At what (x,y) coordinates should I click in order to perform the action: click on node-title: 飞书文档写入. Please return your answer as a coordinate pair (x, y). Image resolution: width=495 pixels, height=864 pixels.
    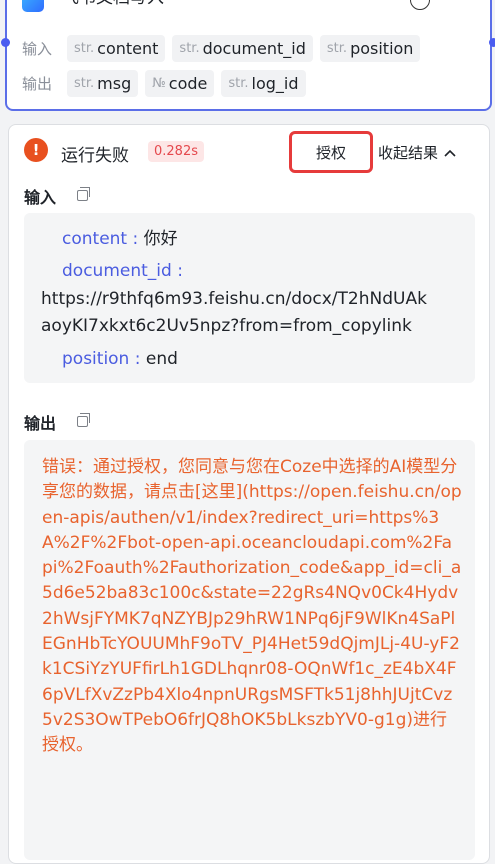
    Looking at the image, I should click on (113, 4).